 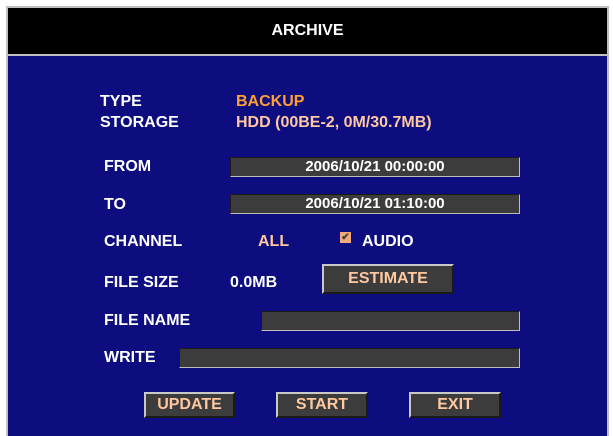 I want to click on file-name-label: FILE NAME, so click(x=147, y=320).